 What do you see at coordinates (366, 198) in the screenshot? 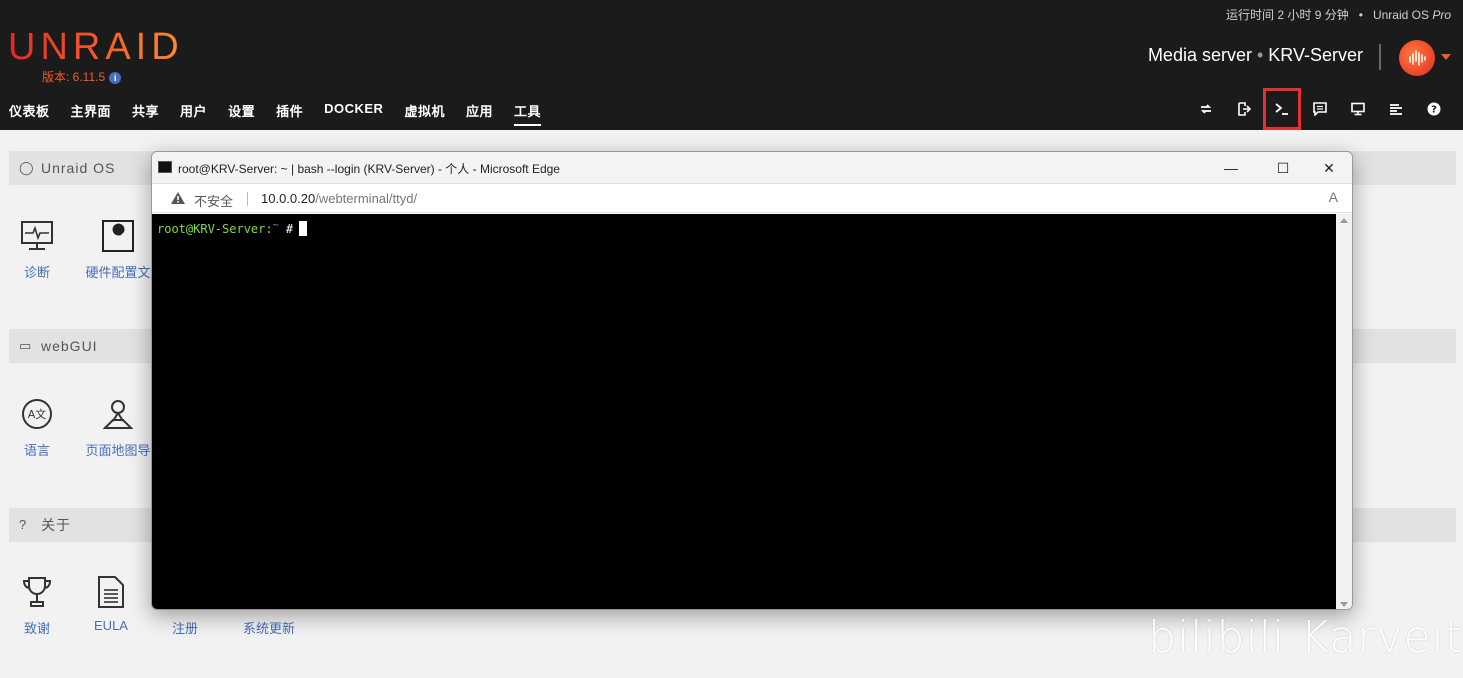
I see `url-path: /webterminal/ttyd/` at bounding box center [366, 198].